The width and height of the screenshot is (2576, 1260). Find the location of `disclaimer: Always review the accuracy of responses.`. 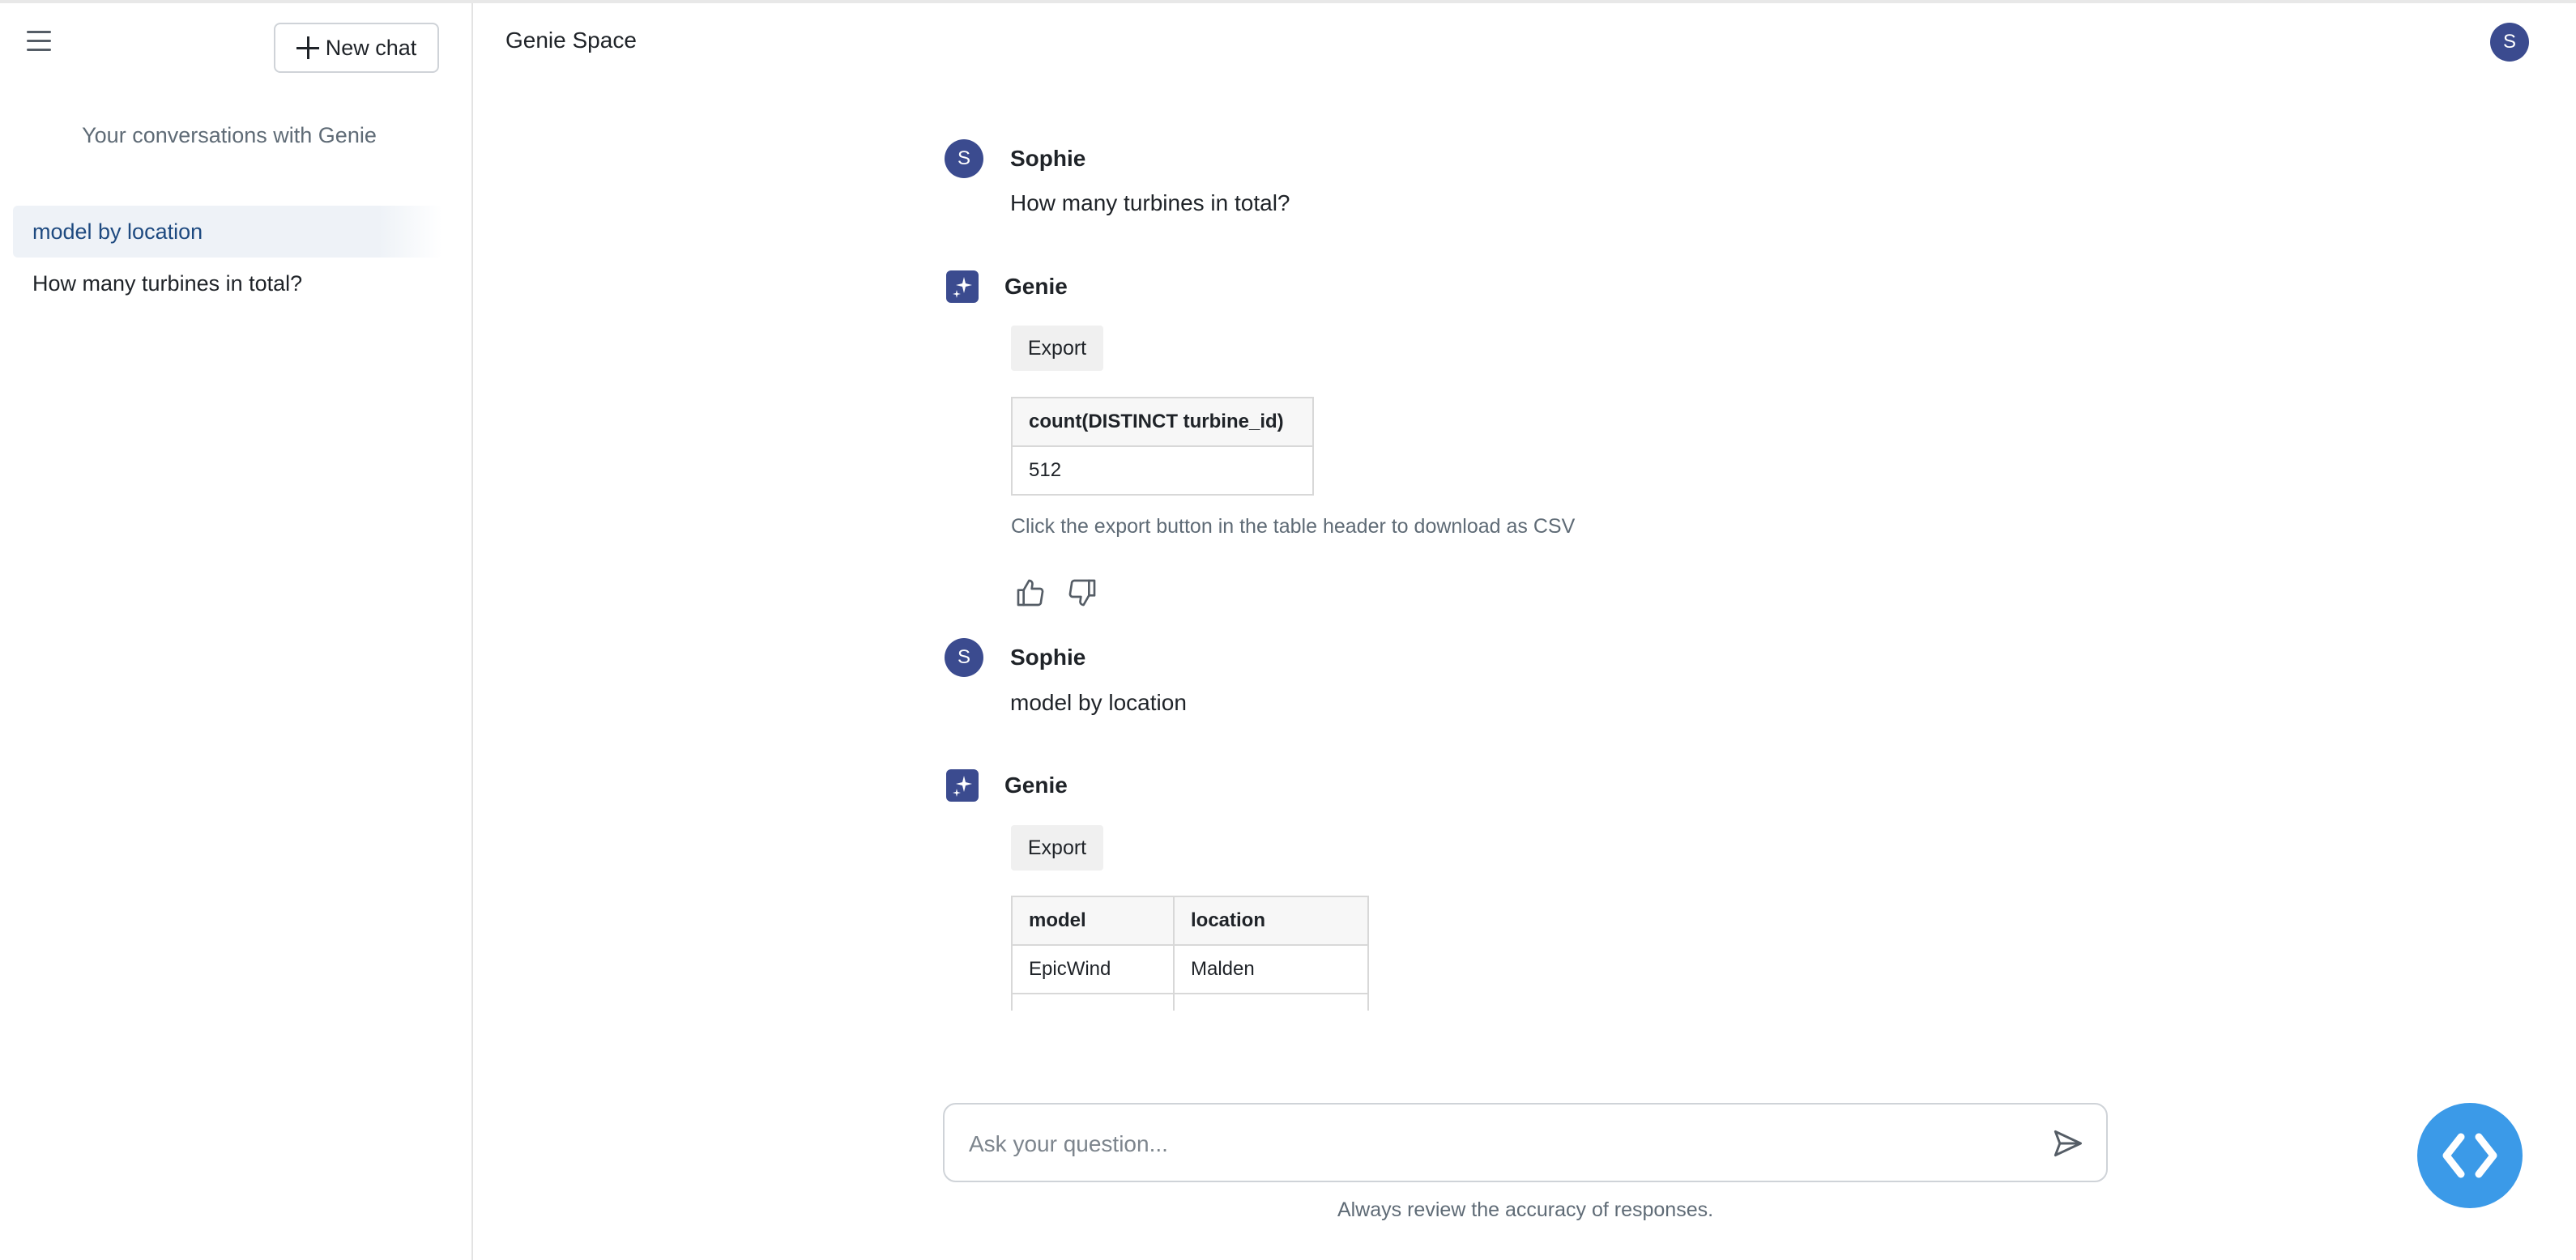

disclaimer: Always review the accuracy of responses. is located at coordinates (1526, 1209).